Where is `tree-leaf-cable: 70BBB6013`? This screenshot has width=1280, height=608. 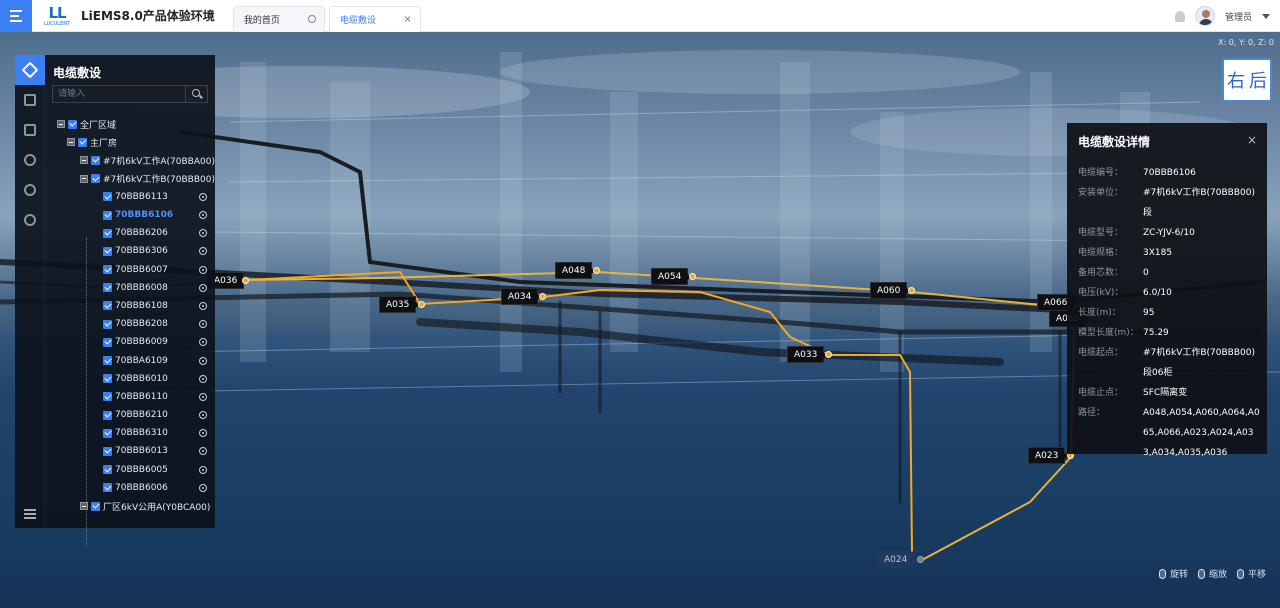 tree-leaf-cable: 70BBB6013 is located at coordinates (130, 451).